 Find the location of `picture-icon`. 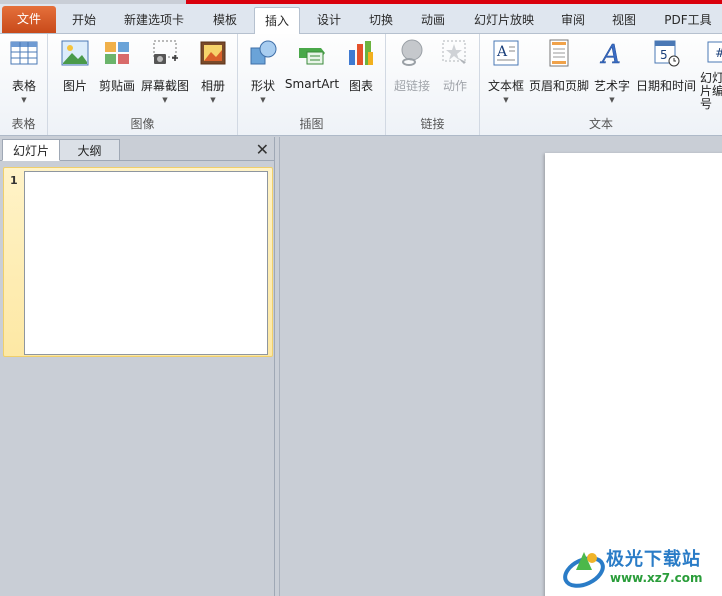

picture-icon is located at coordinates (75, 53).